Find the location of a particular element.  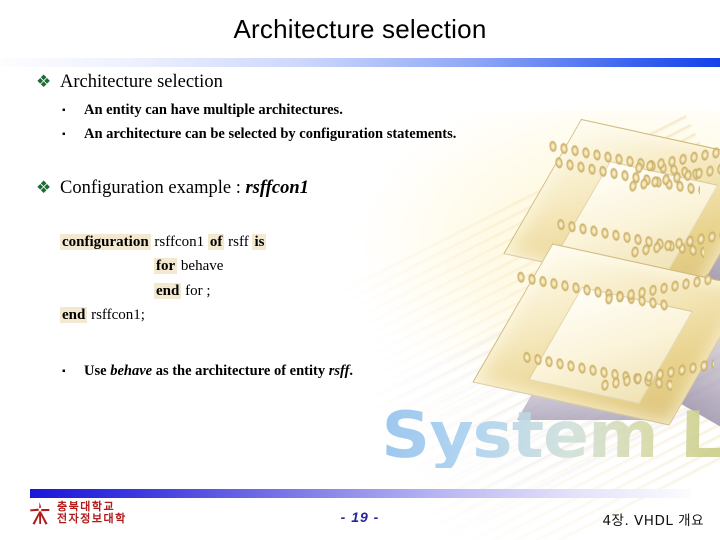

bullet-configuration-example-label: Configuration example : rsffcon1 is located at coordinates (184, 188).